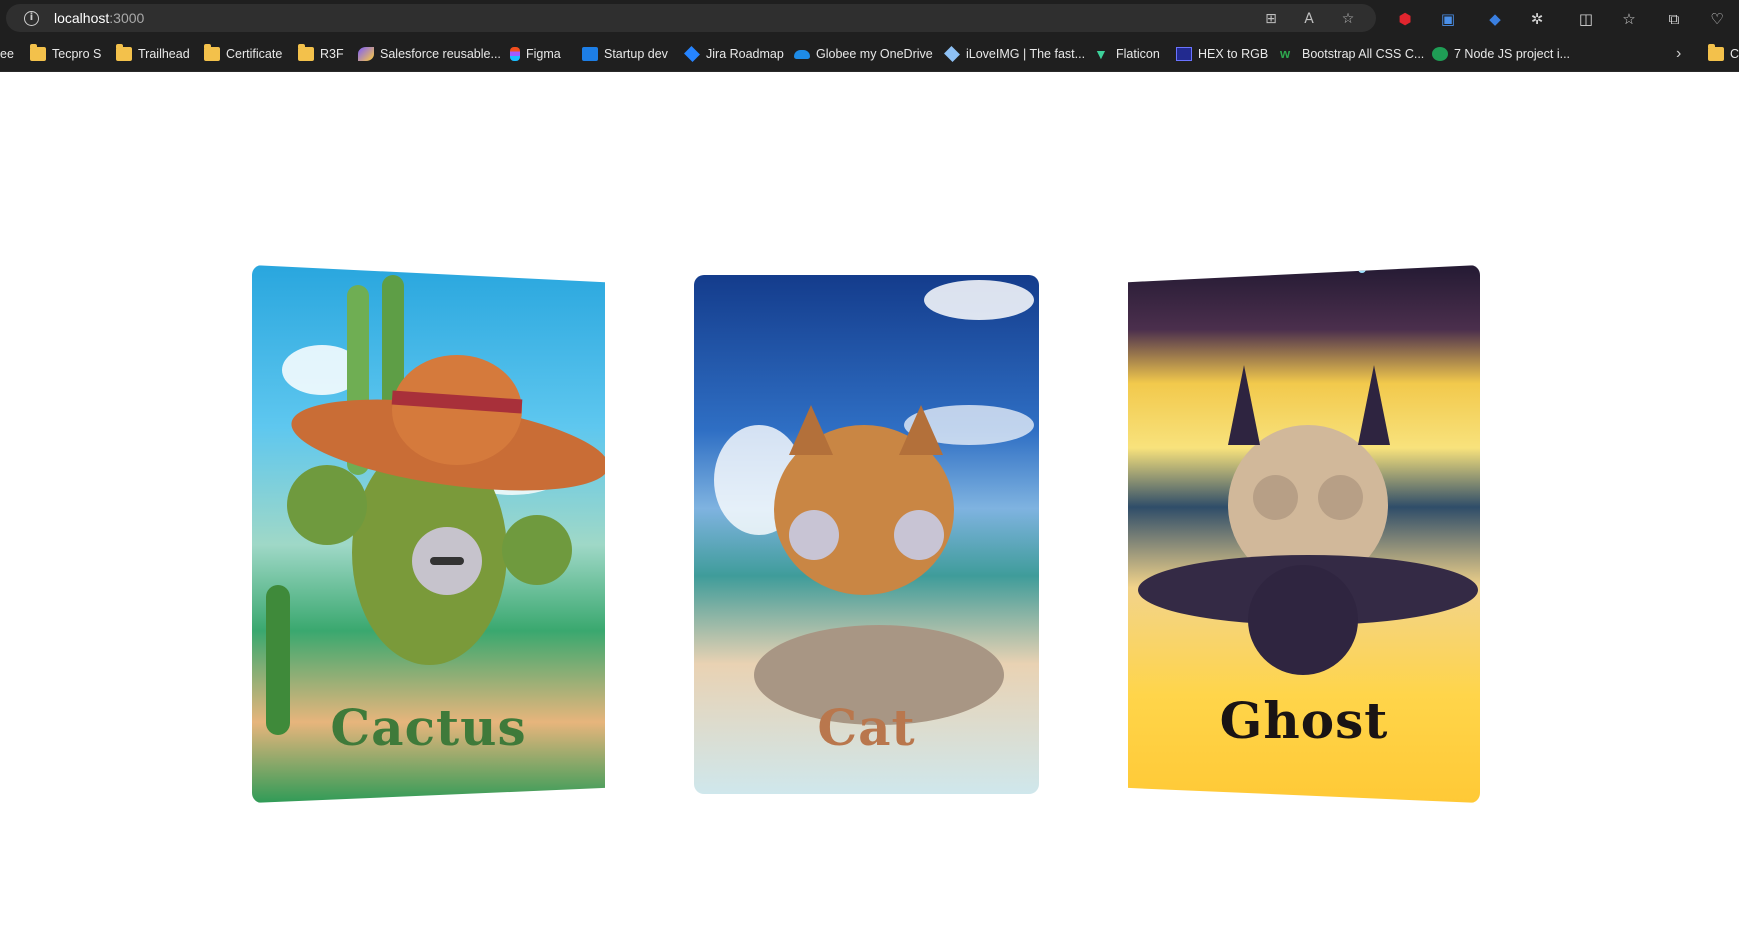 Image resolution: width=1739 pixels, height=929 pixels. Describe the element at coordinates (1101, 54) in the screenshot. I see `flaticon-icon: ▼` at that location.